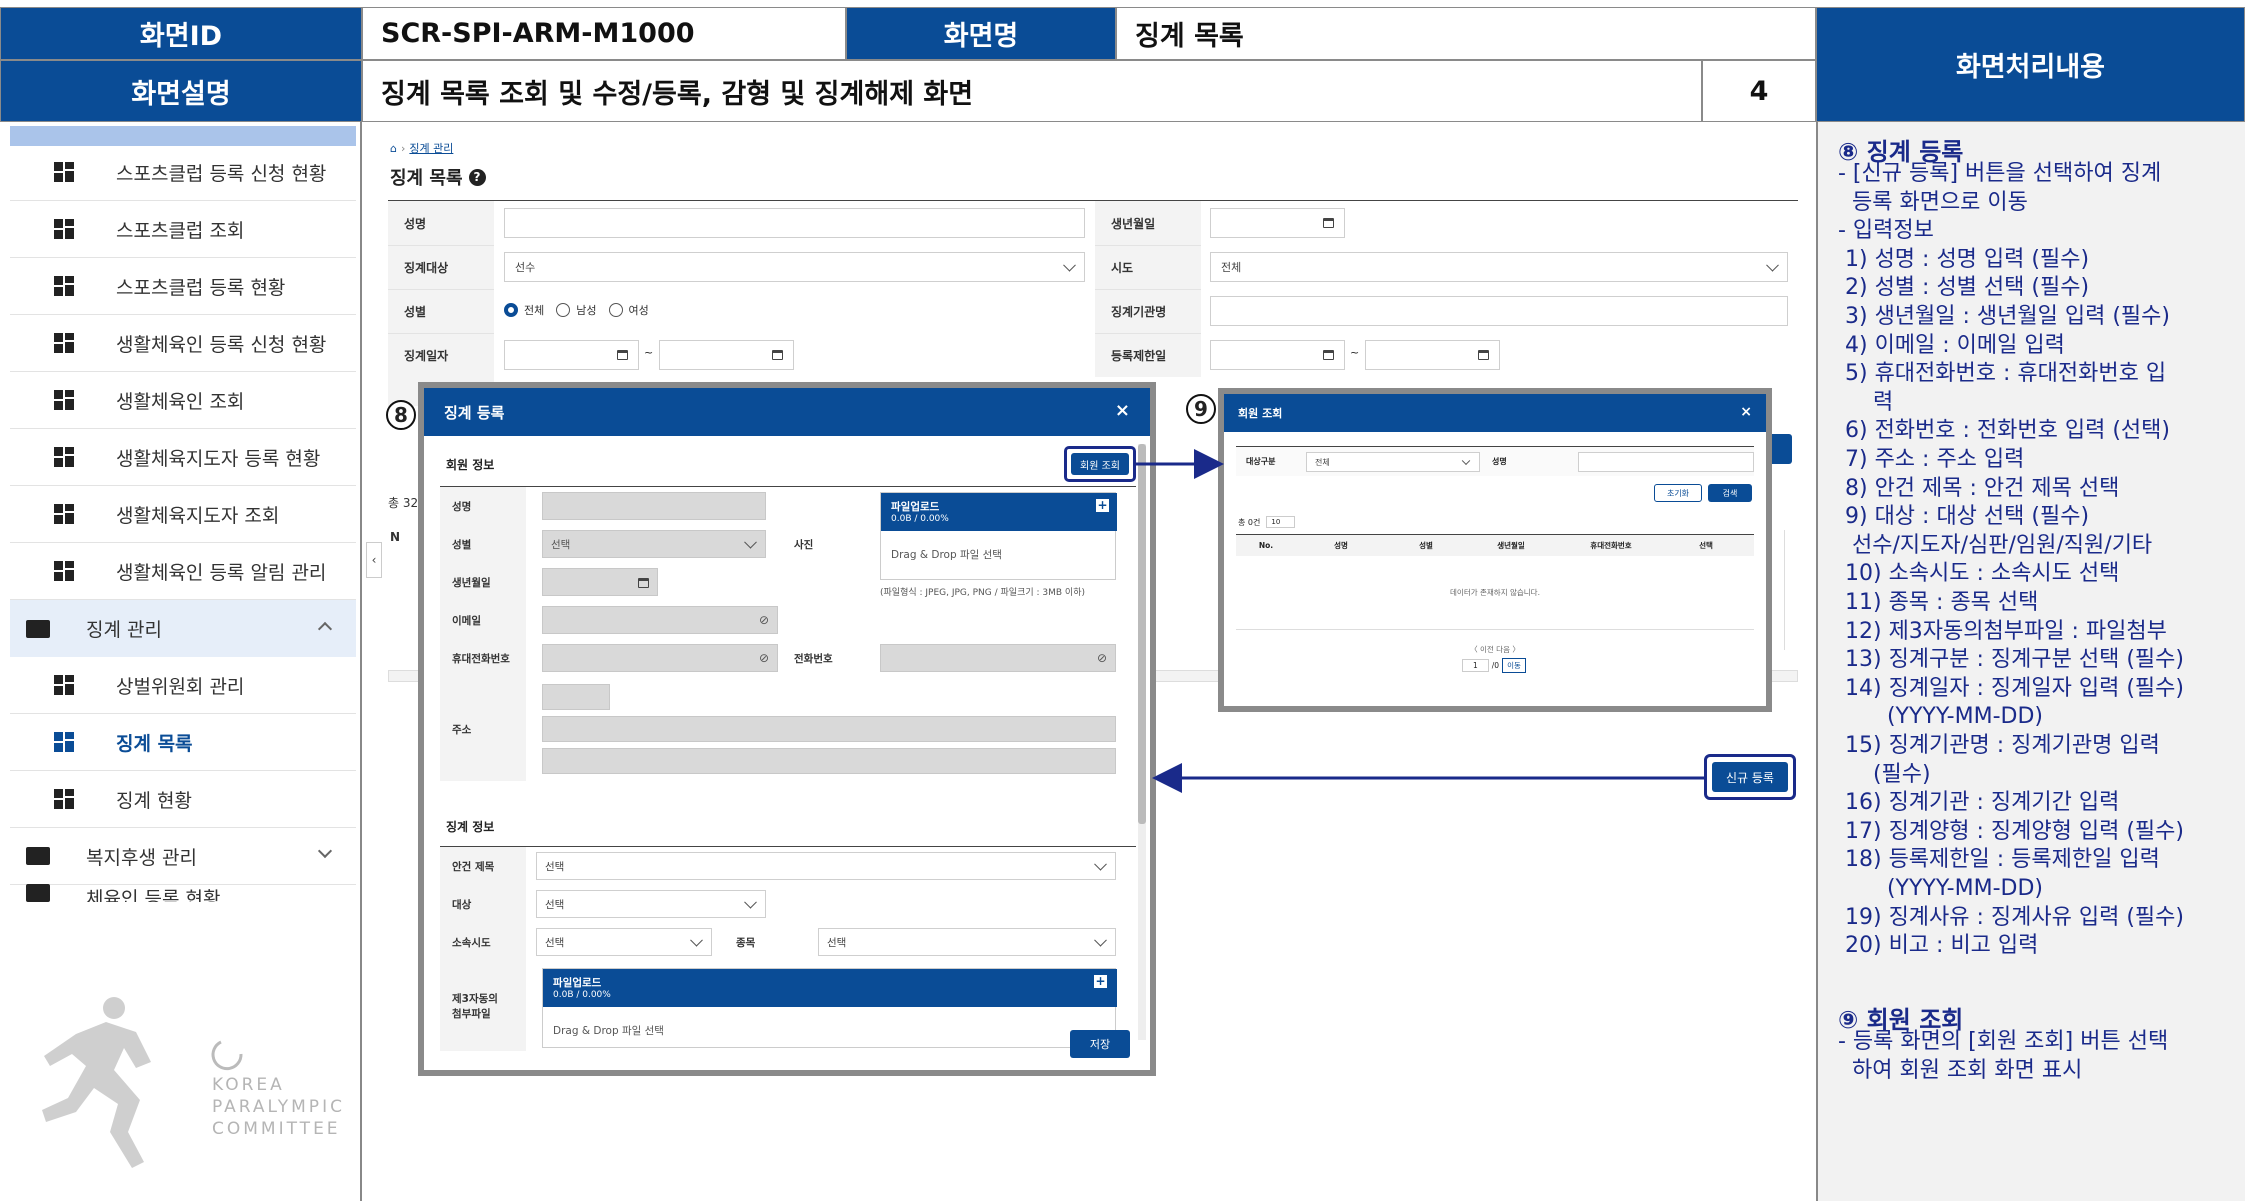 The height and width of the screenshot is (1201, 2245). What do you see at coordinates (1780, 449) in the screenshot?
I see `search-button-partial` at bounding box center [1780, 449].